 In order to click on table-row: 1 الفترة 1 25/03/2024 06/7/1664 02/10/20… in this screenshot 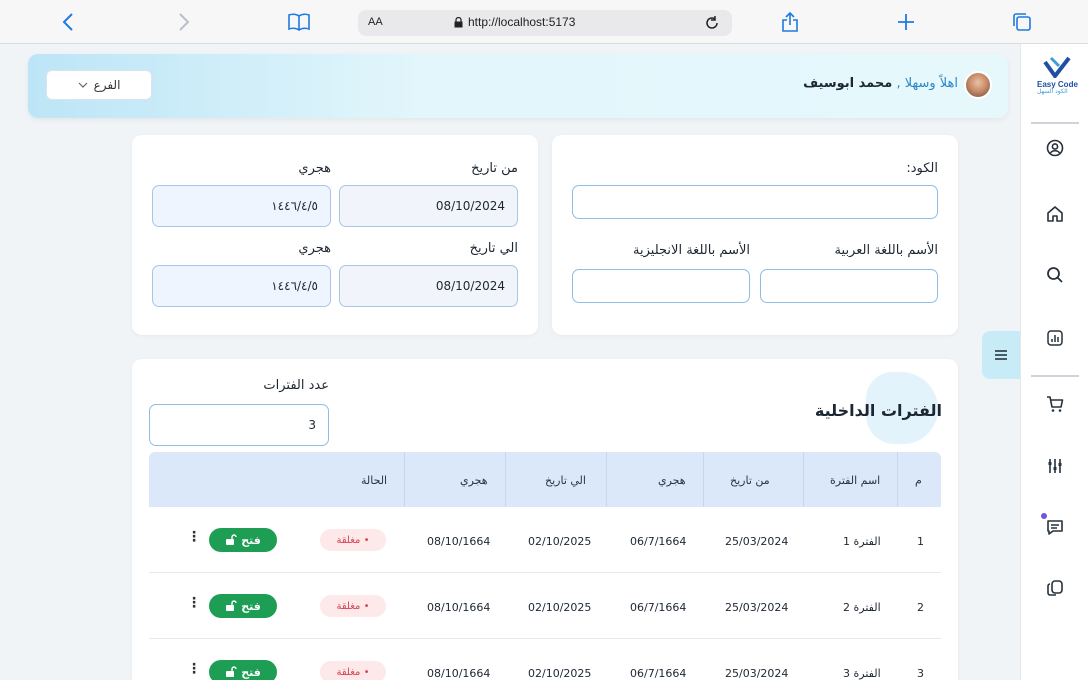, I will do `click(545, 540)`.